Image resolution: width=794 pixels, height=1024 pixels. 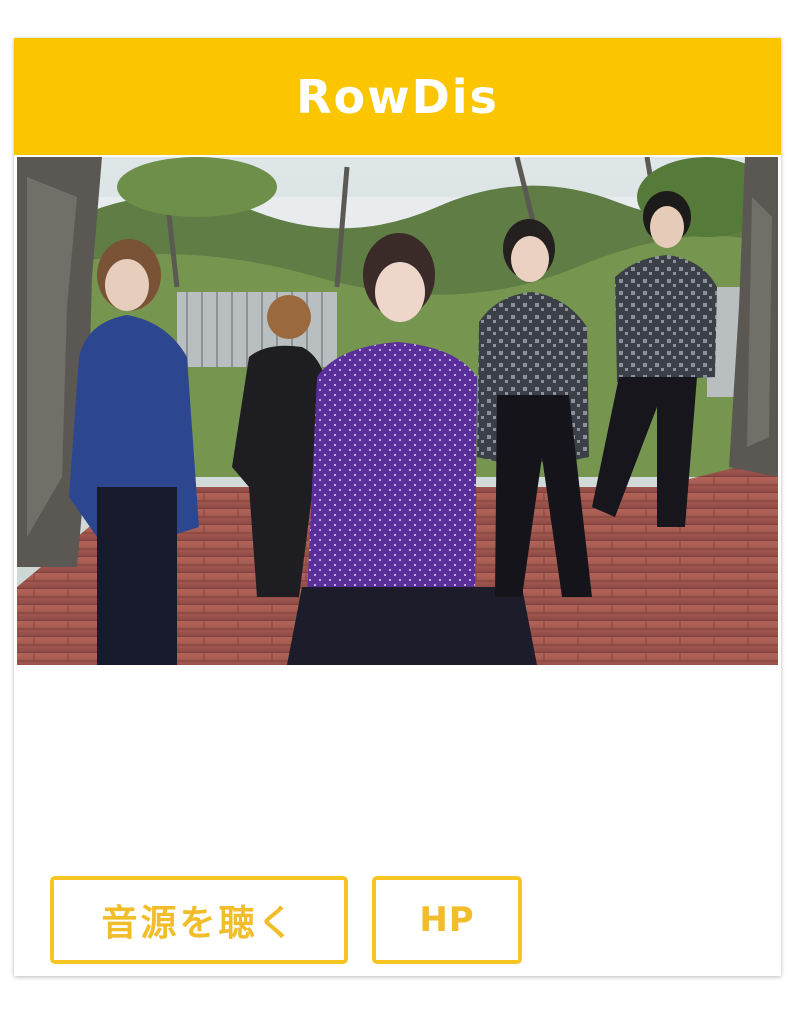 I want to click on artist-name: RowDis, so click(x=397, y=96).